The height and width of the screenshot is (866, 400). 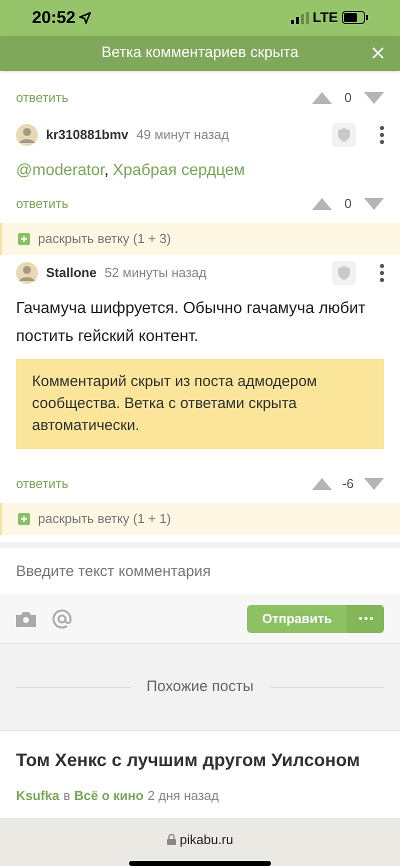 I want to click on mention-link: @moderator, so click(x=60, y=170).